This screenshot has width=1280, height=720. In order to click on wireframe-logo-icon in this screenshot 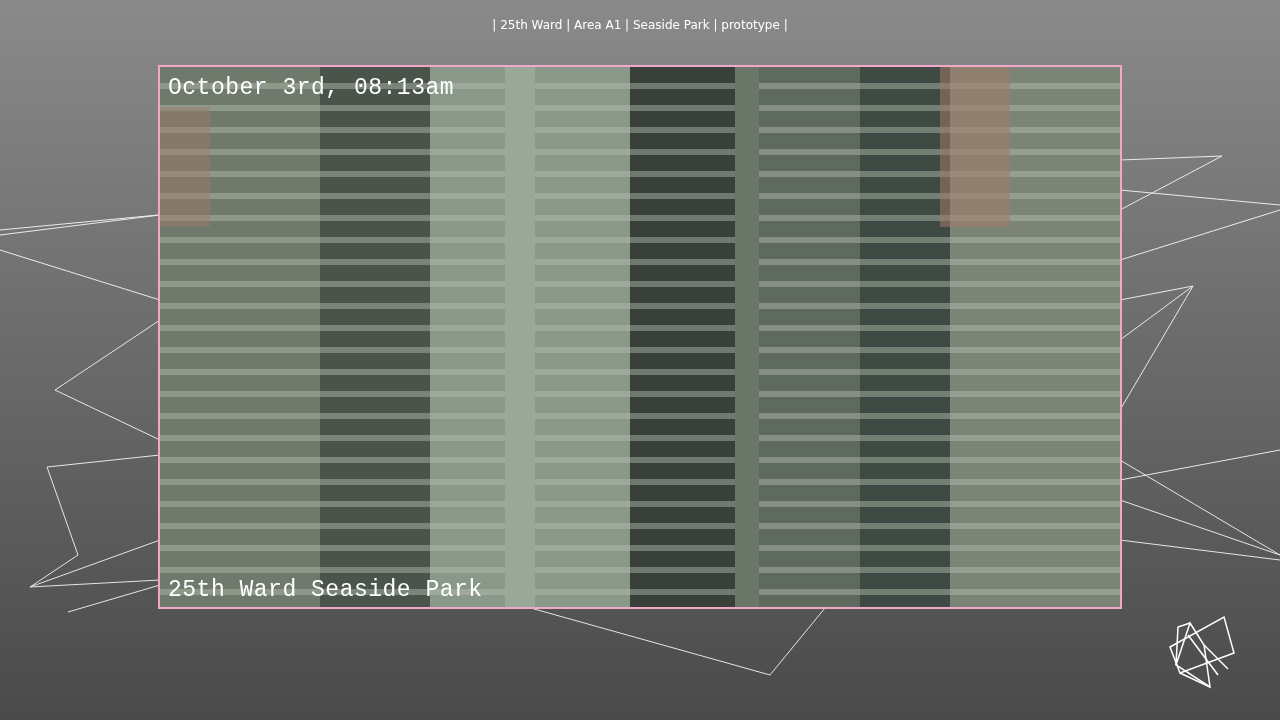, I will do `click(1203, 652)`.